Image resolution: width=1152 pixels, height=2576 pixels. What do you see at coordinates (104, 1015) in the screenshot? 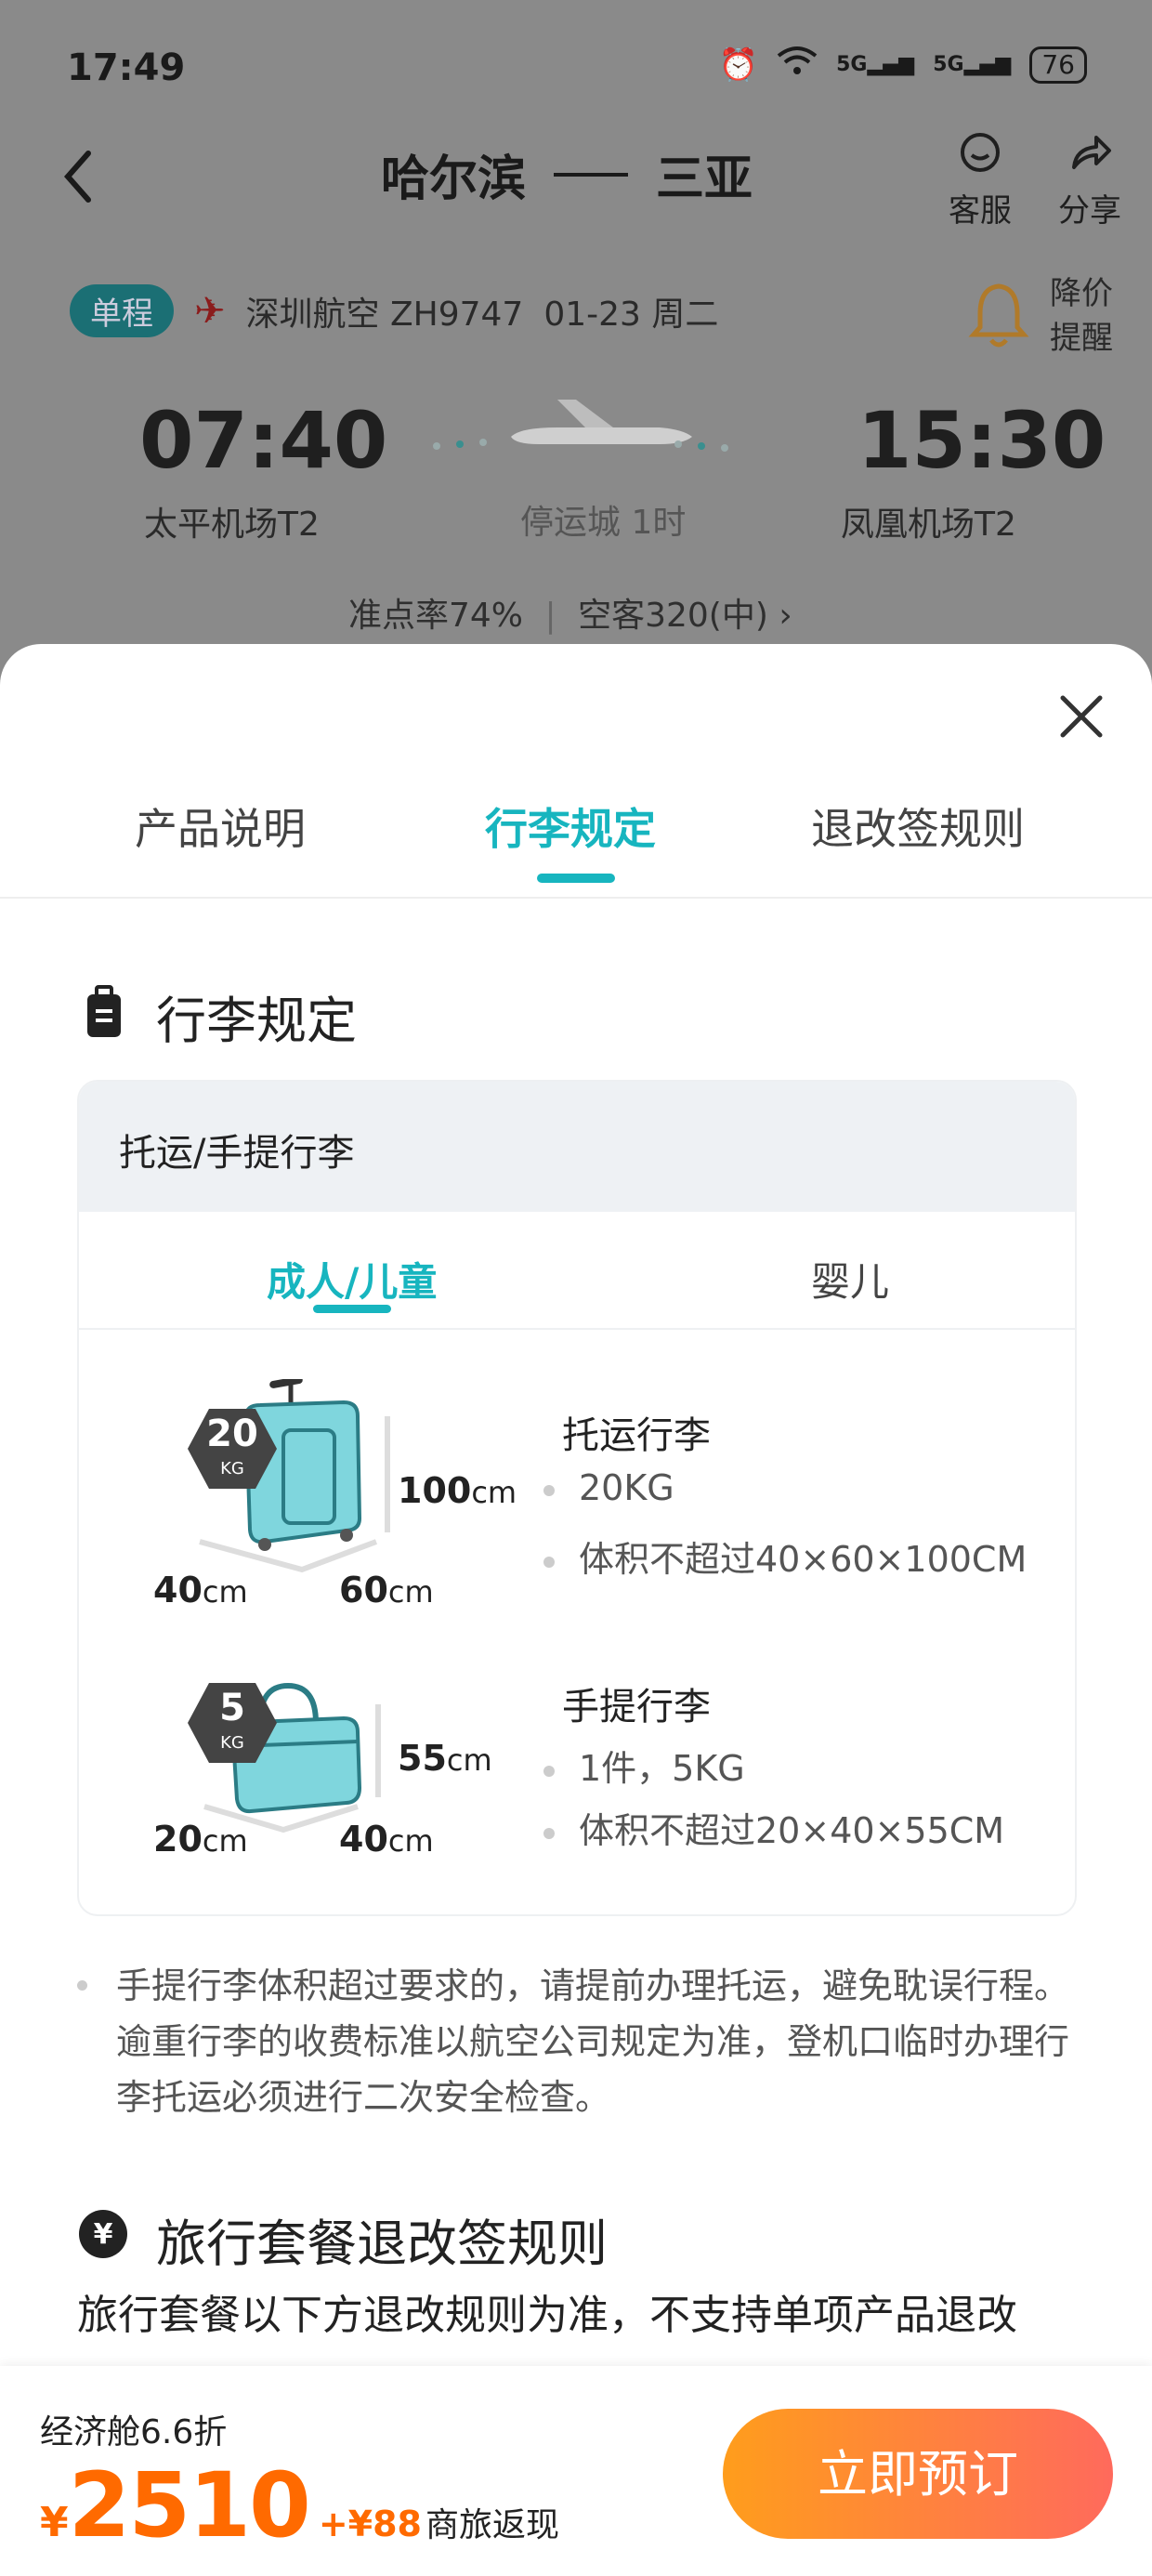
I see `luggage-icon` at bounding box center [104, 1015].